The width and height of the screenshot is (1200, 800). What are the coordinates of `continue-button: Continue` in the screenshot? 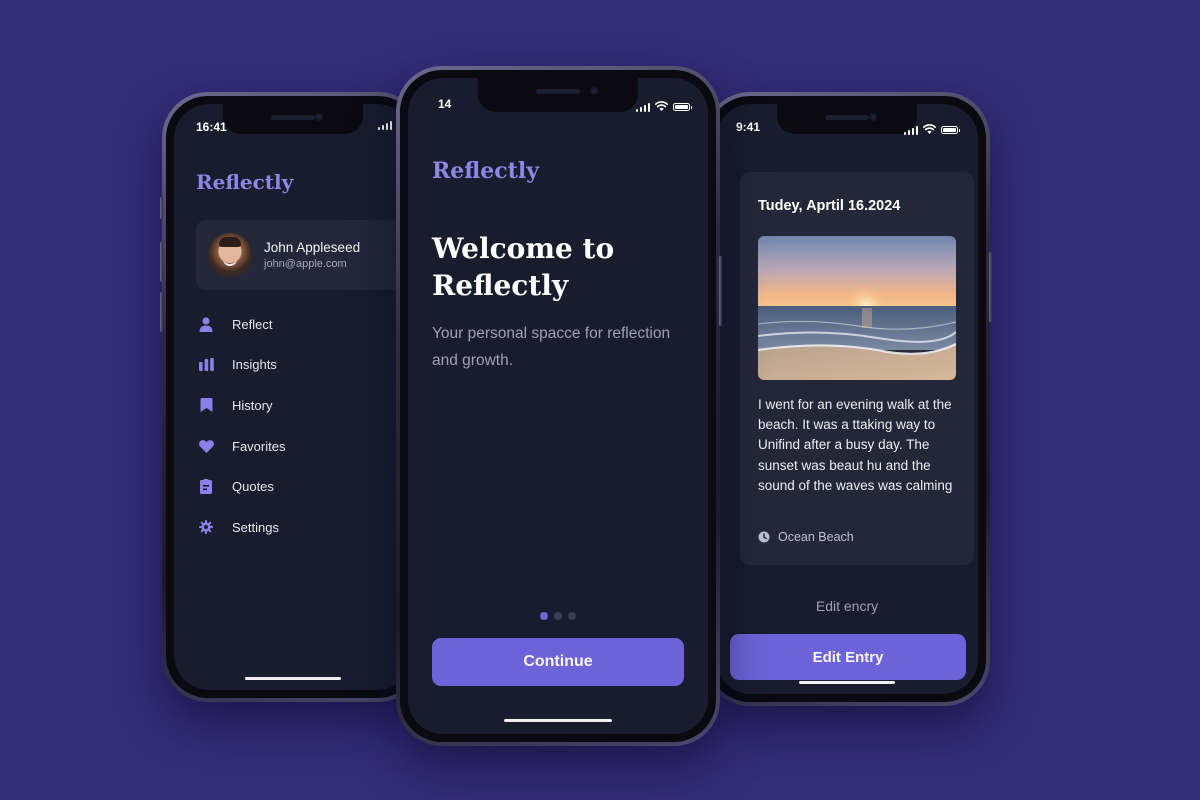 It's located at (558, 662).